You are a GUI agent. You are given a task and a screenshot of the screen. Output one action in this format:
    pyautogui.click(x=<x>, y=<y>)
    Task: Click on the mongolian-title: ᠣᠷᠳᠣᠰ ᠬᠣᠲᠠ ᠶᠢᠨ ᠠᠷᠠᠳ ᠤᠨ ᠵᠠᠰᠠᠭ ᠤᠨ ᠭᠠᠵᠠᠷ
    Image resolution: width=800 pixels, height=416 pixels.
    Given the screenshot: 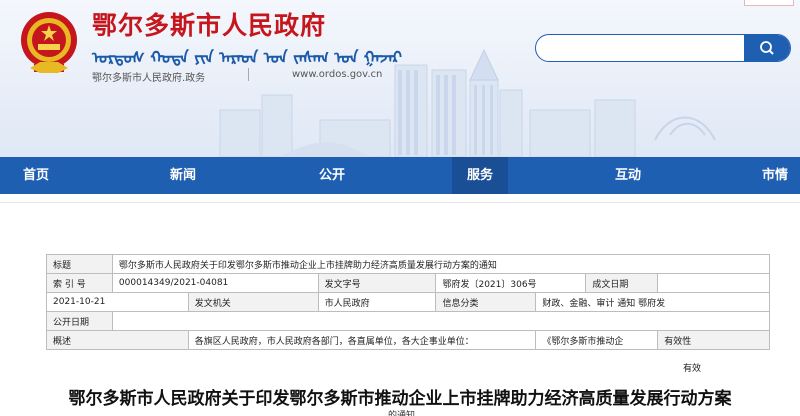 What is the action you would take?
    pyautogui.click(x=247, y=57)
    